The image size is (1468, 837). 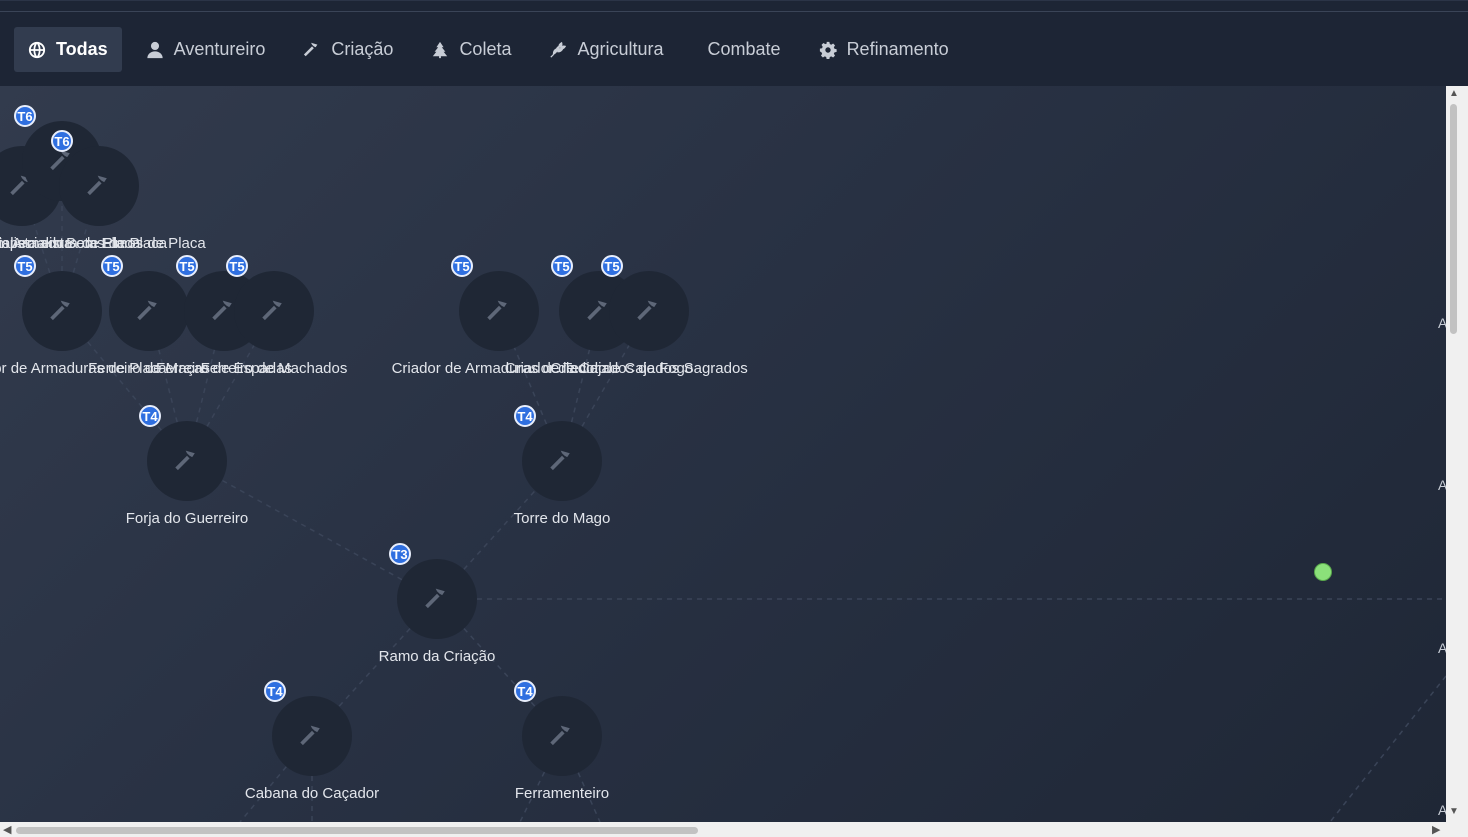 What do you see at coordinates (649, 368) in the screenshot?
I see `node-label: Criador de Cajados Sagrados` at bounding box center [649, 368].